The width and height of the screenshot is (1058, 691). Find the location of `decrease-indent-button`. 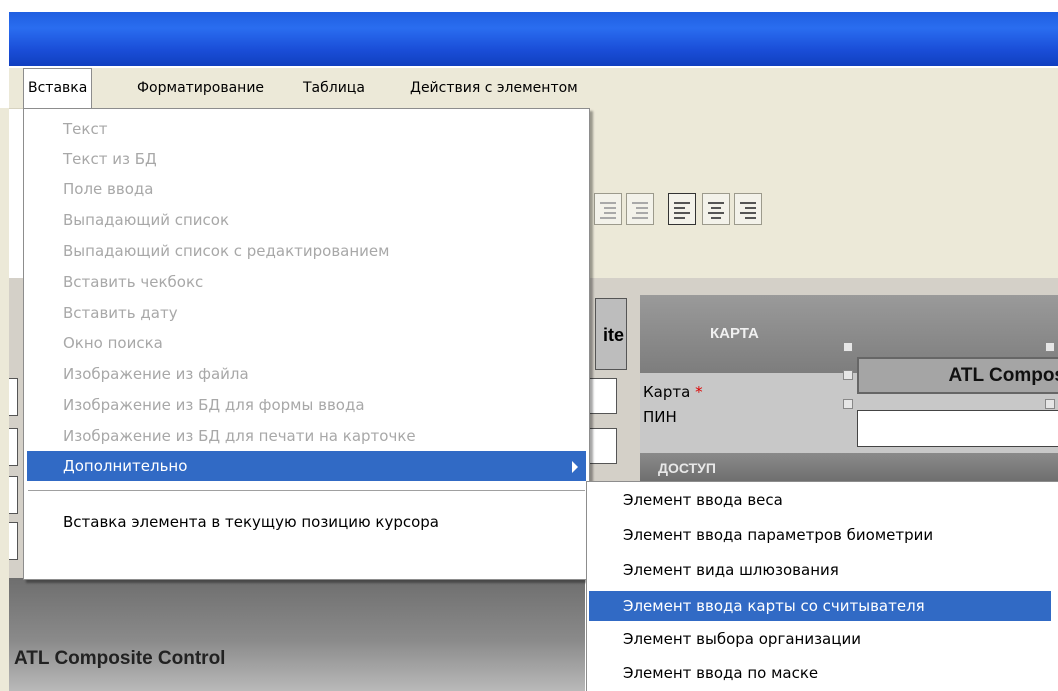

decrease-indent-button is located at coordinates (608, 209).